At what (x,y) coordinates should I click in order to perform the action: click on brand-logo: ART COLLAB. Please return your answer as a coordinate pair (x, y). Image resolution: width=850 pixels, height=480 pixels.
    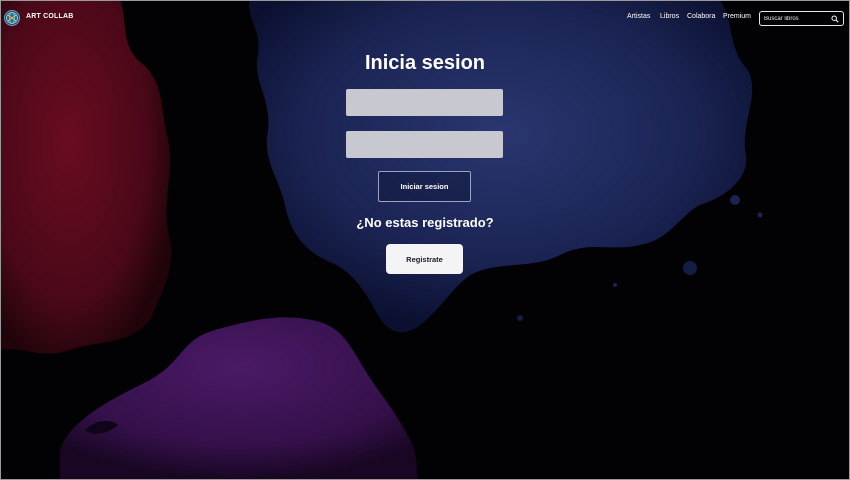
    Looking at the image, I should click on (39, 18).